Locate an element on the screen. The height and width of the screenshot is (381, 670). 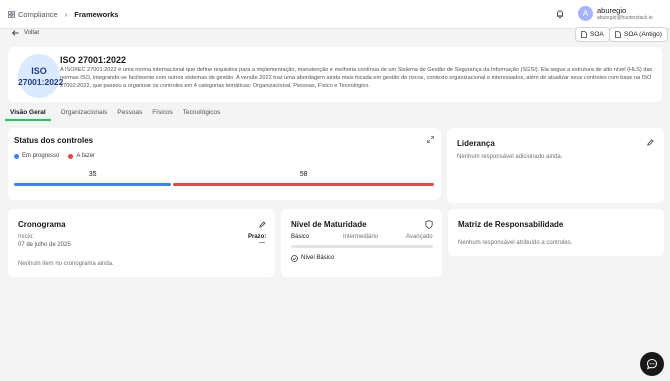
tab-visao-geral: Visão Geral is located at coordinates (28, 114).